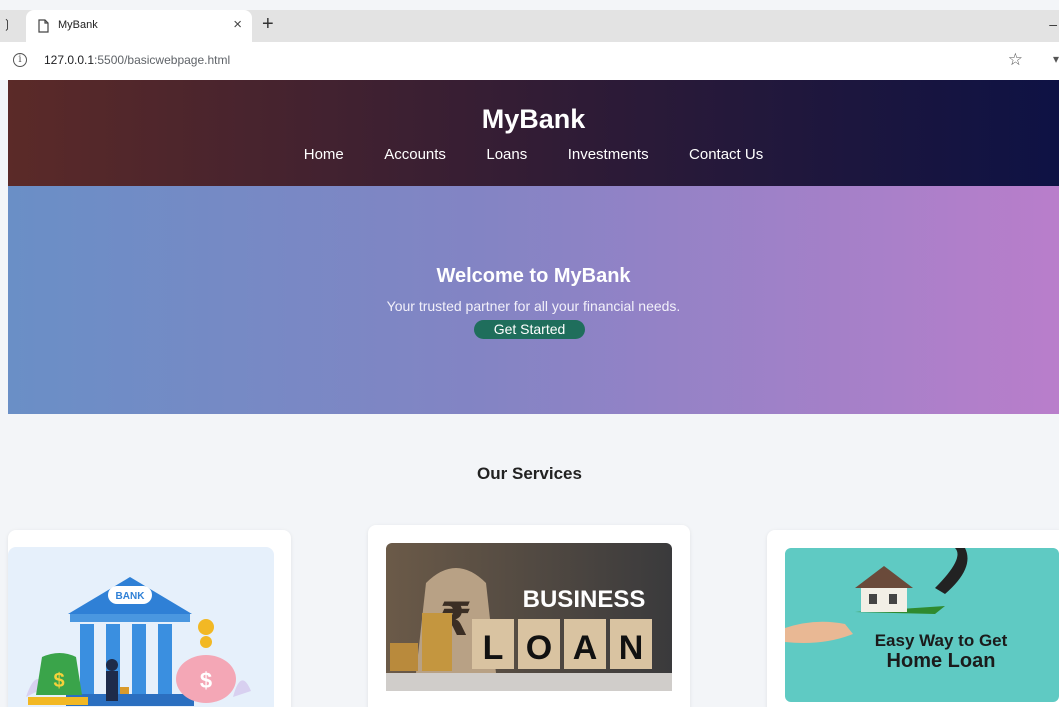  Describe the element at coordinates (141, 627) in the screenshot. I see `bank-building-icon: BANK $ $` at that location.